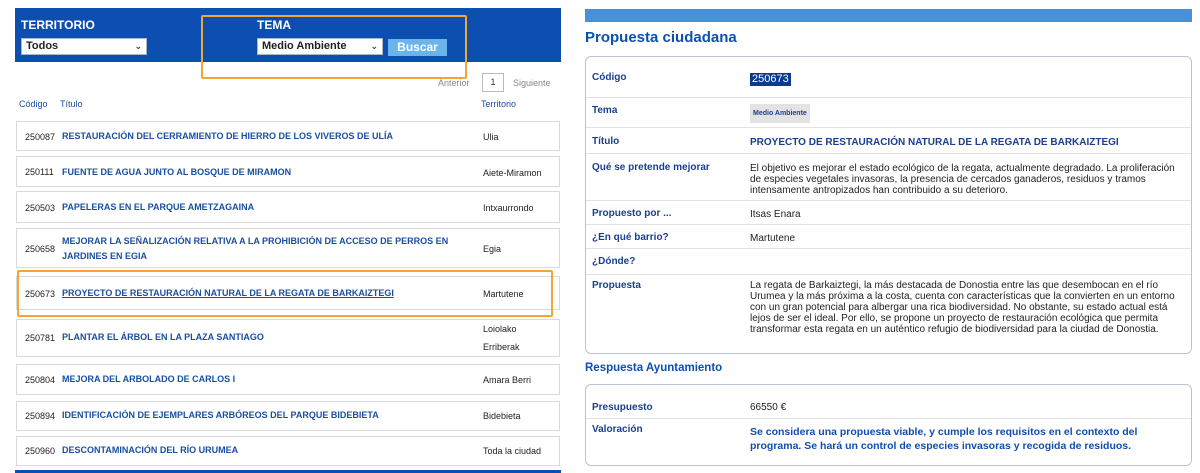 This screenshot has height=473, width=1200. What do you see at coordinates (888, 213) in the screenshot?
I see `propuesto-row: Propuesto por ... Itsas Enara` at bounding box center [888, 213].